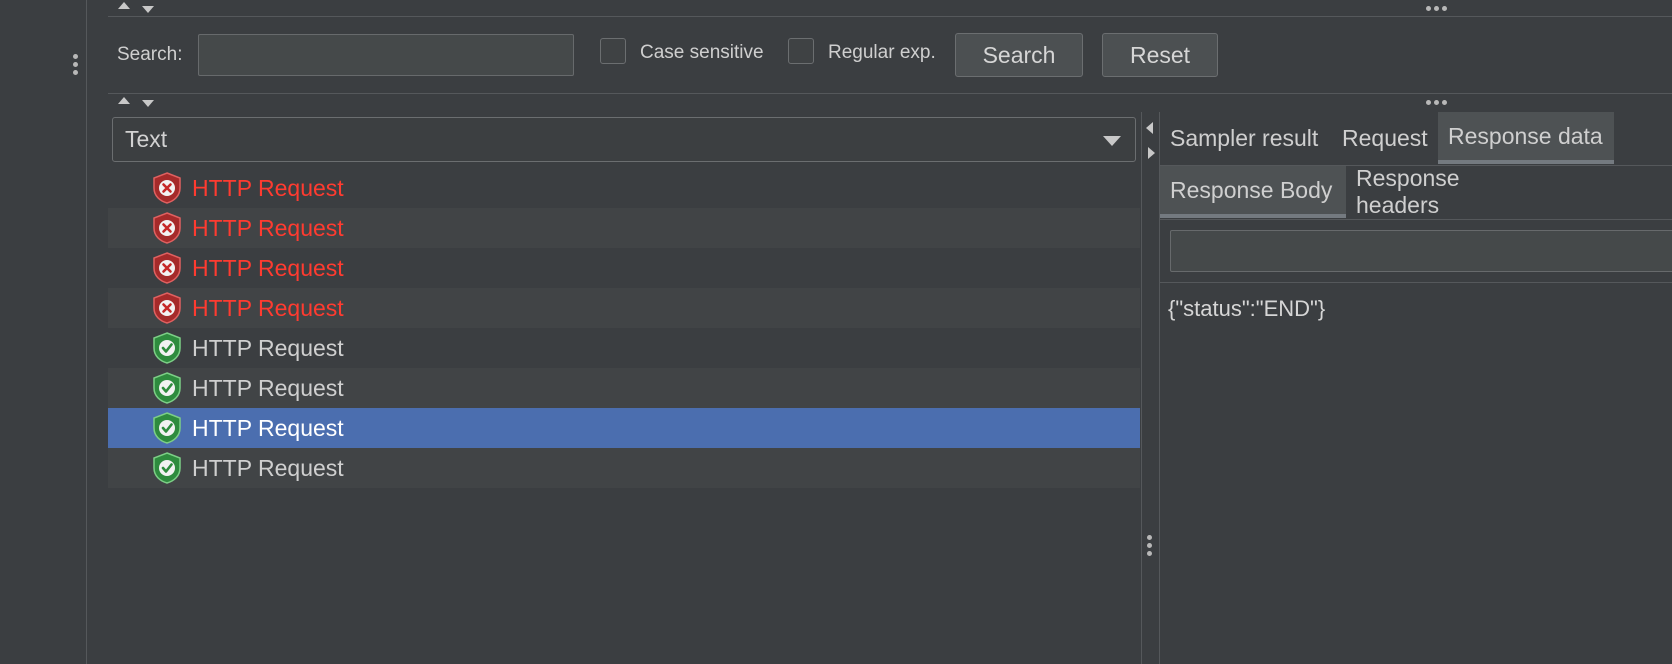 Image resolution: width=1672 pixels, height=664 pixels. What do you see at coordinates (1019, 55) in the screenshot?
I see `search-button: Search` at bounding box center [1019, 55].